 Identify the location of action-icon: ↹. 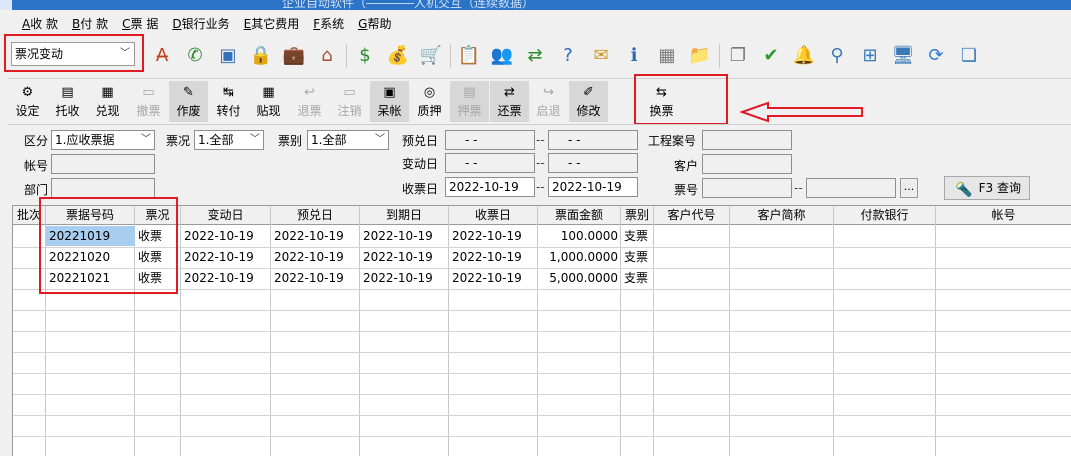
(228, 92).